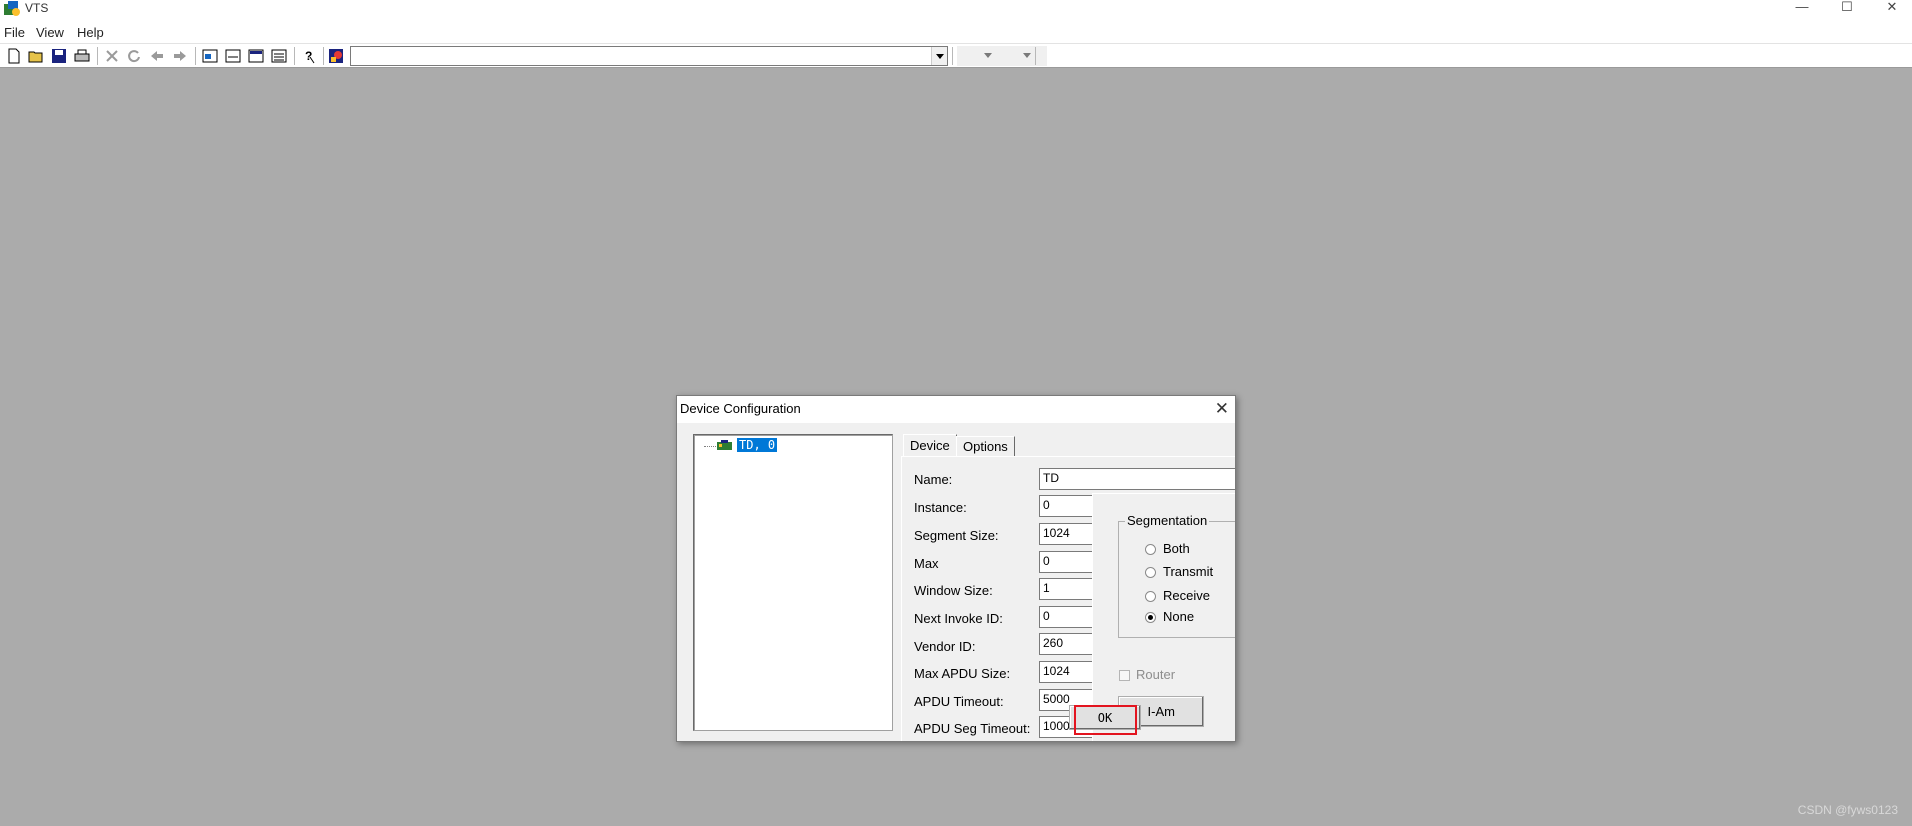 Image resolution: width=1912 pixels, height=826 pixels. What do you see at coordinates (279, 56) in the screenshot?
I see `list-view-icon` at bounding box center [279, 56].